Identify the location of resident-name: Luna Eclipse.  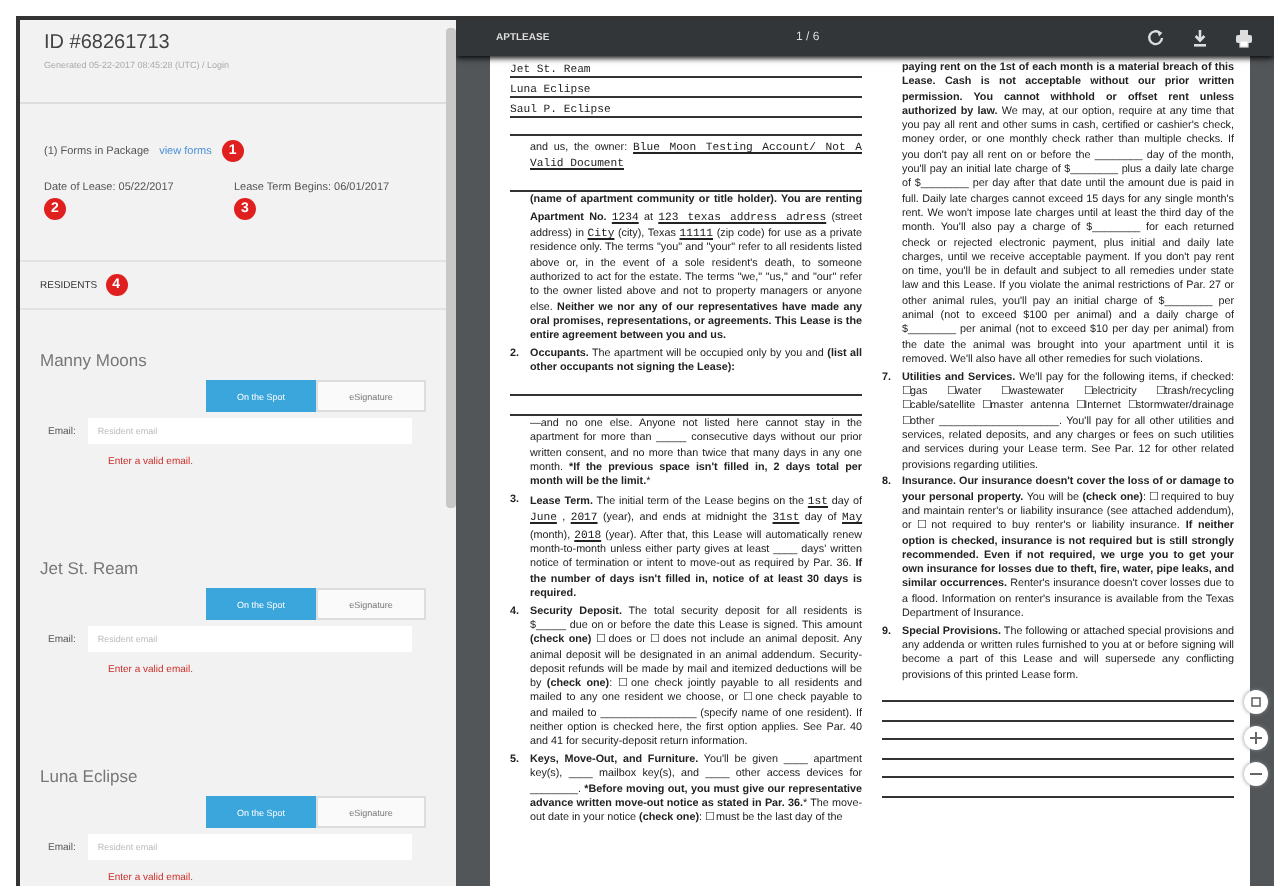
(89, 776).